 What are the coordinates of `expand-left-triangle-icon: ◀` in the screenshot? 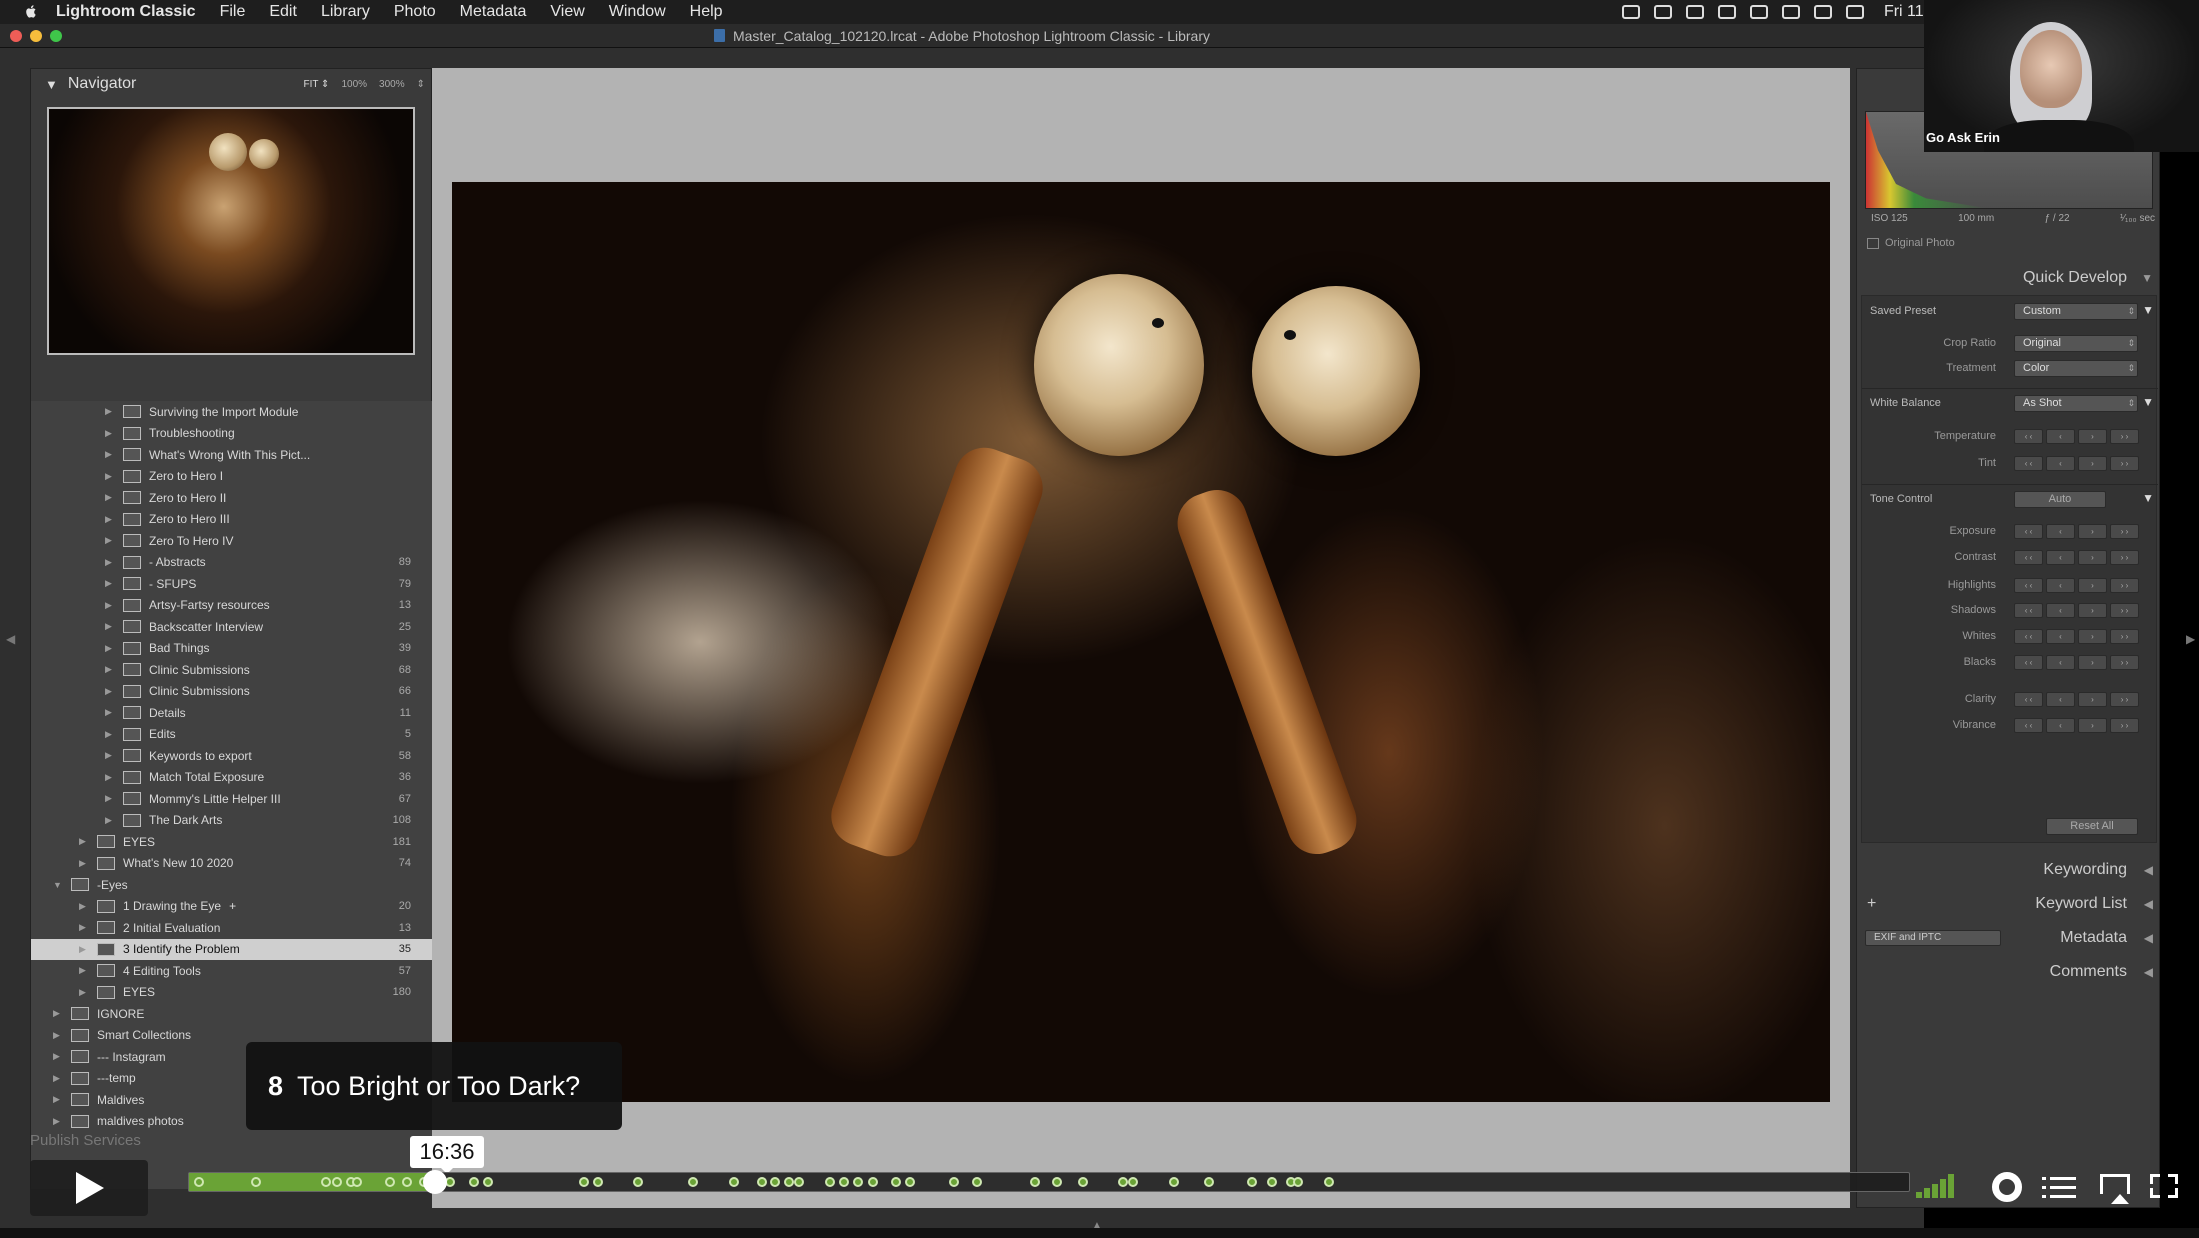 It's located at (2148, 870).